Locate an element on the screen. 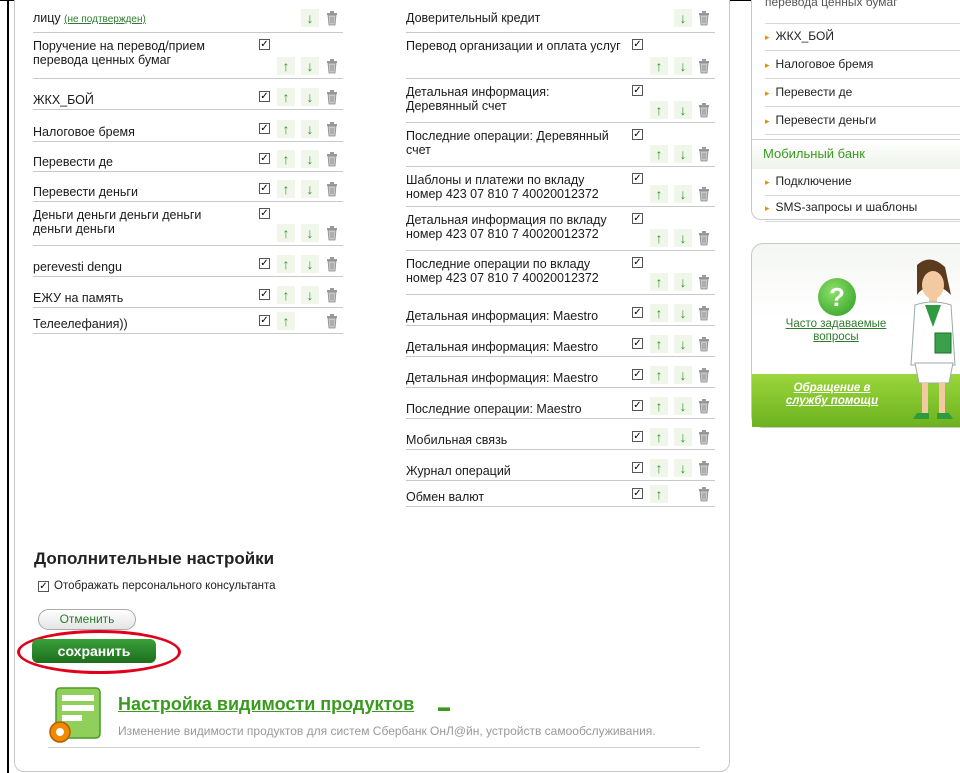 The height and width of the screenshot is (773, 960). sidebar-item: ▸ Налоговое бремя is located at coordinates (819, 64).